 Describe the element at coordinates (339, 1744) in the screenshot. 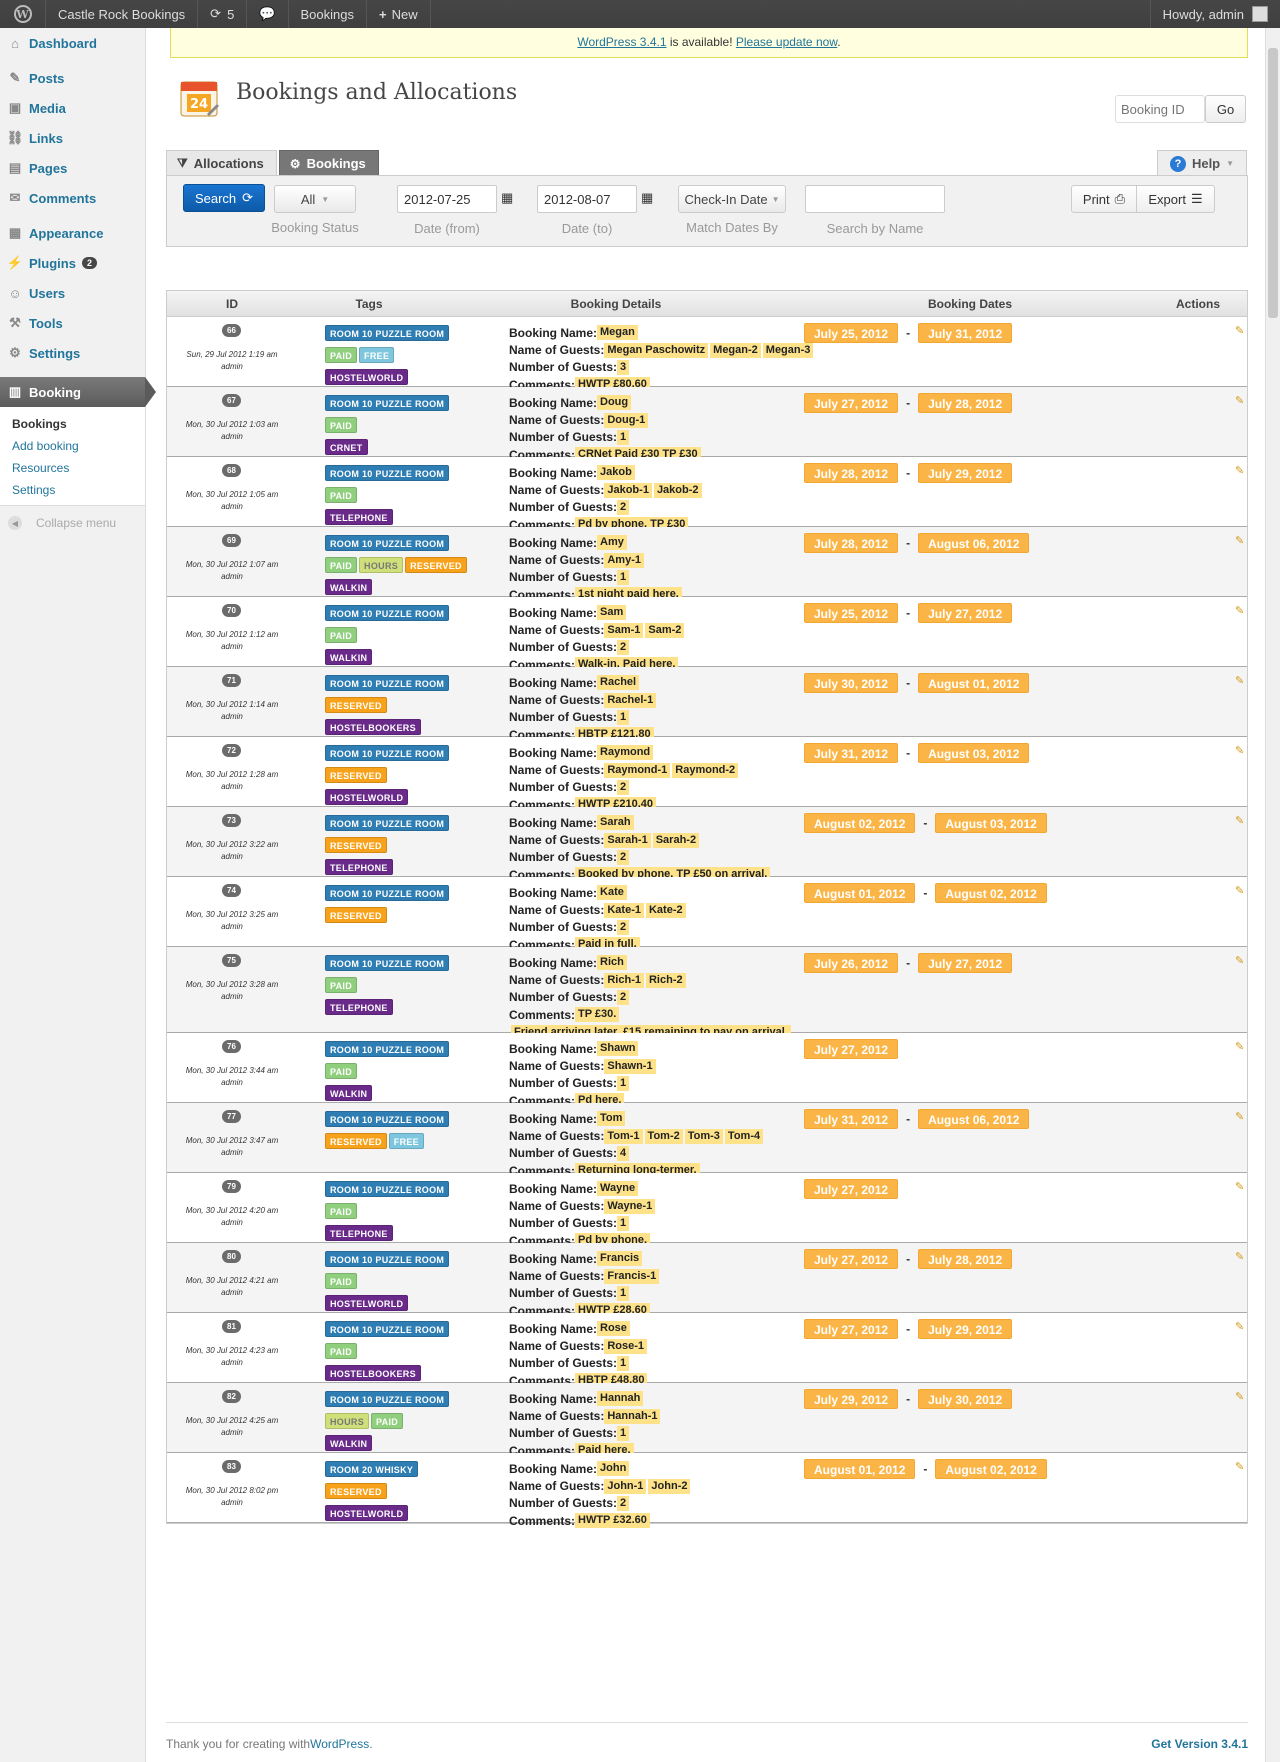

I see `wordpress-link: WordPress` at that location.